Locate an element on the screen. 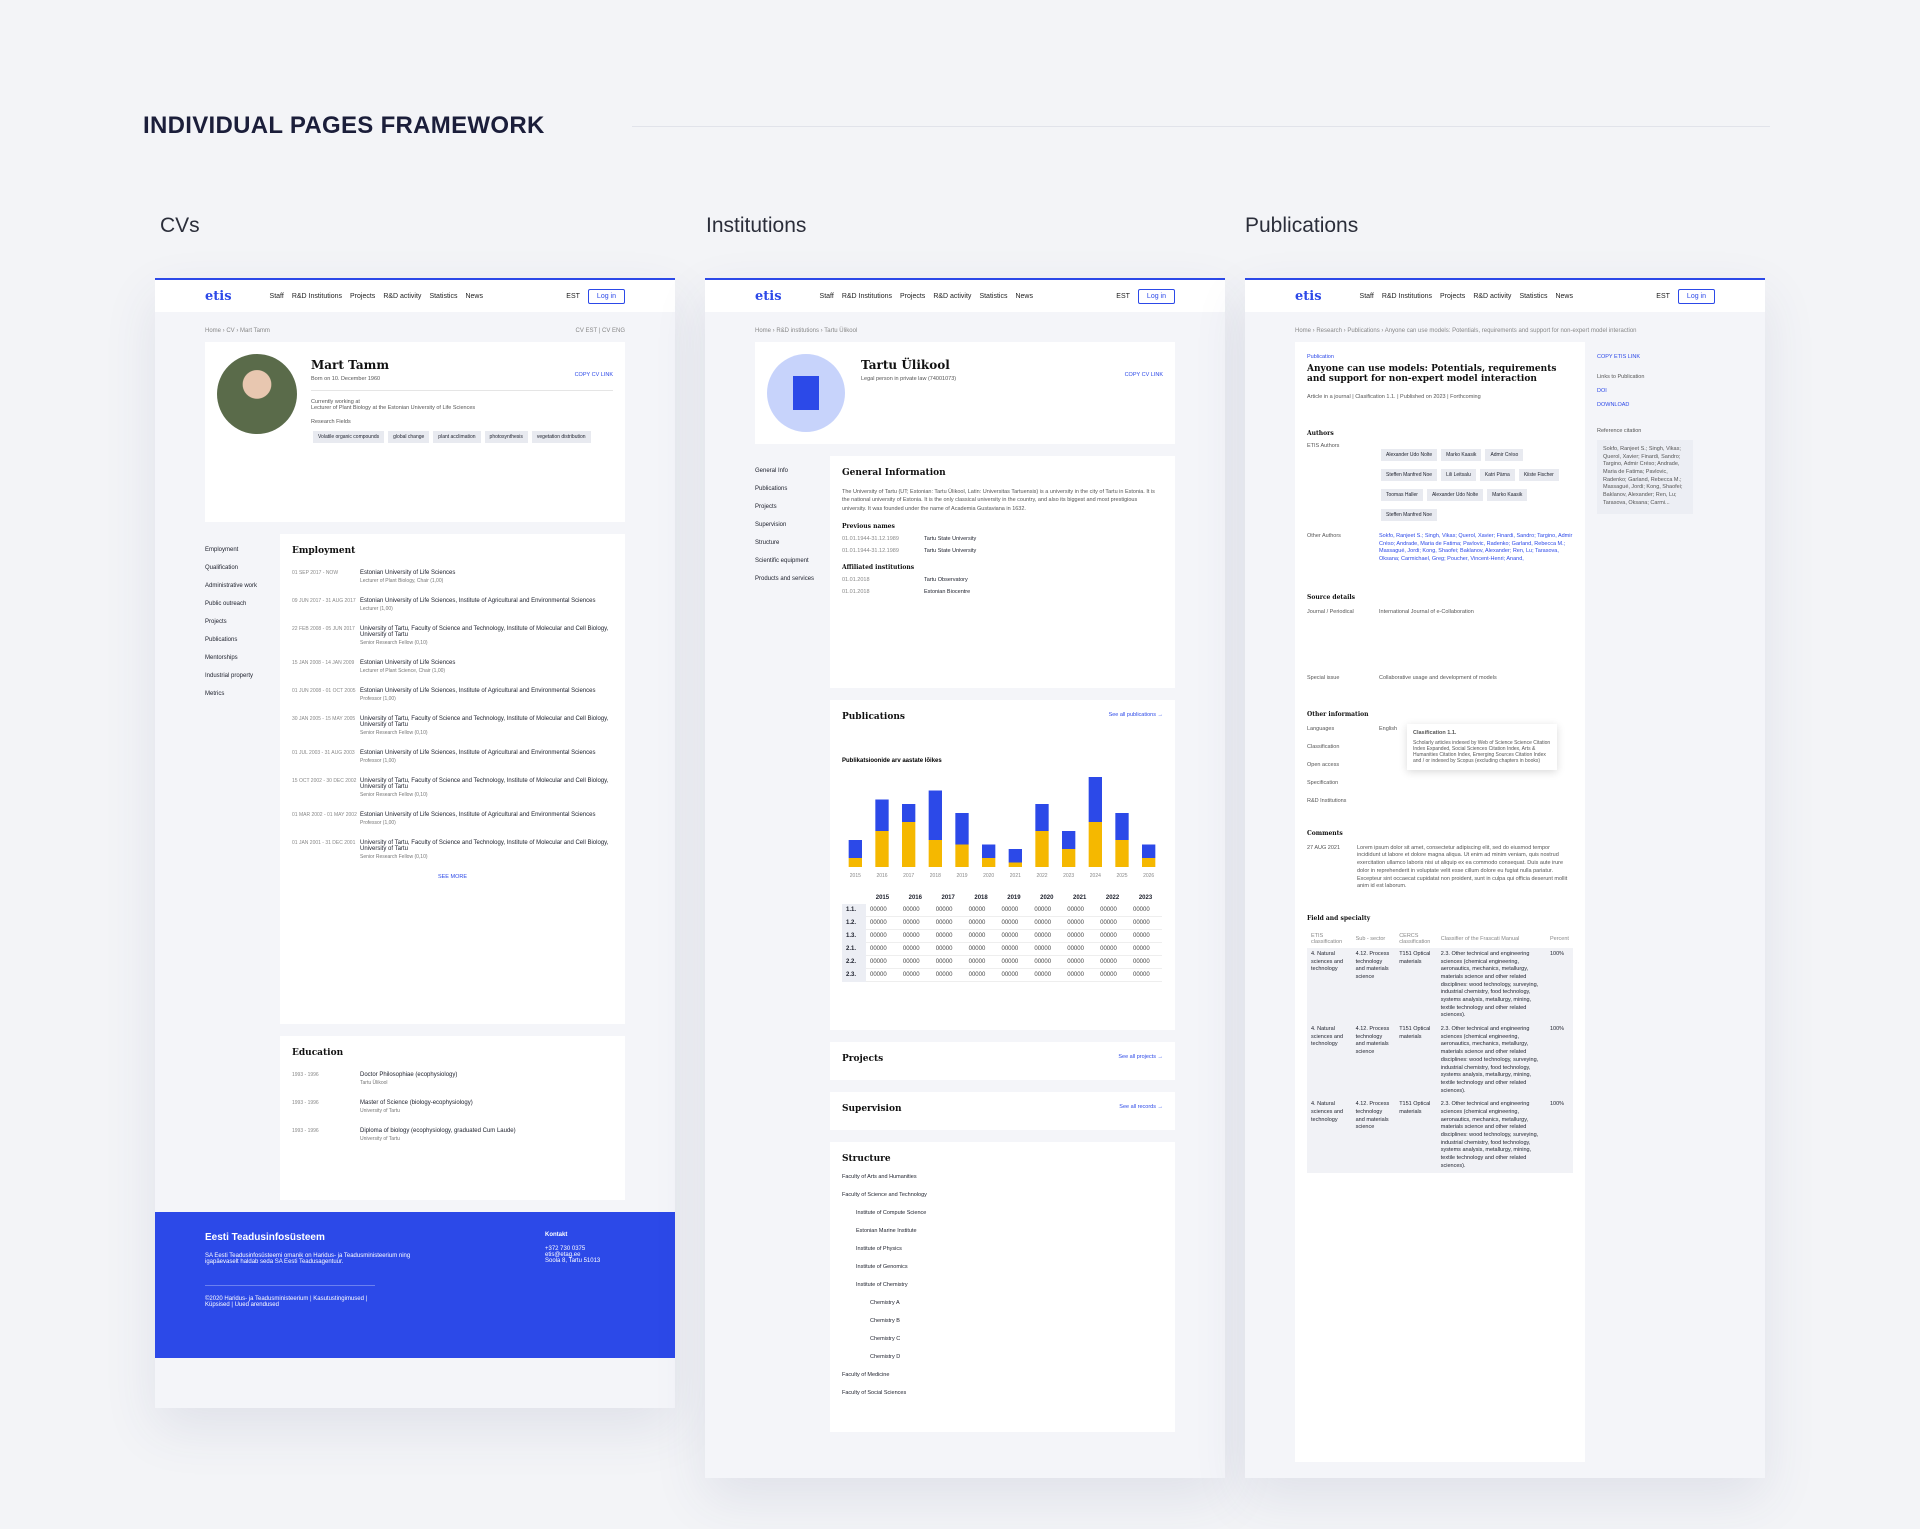 The height and width of the screenshot is (1529, 1920). side-nav-item: Structure is located at coordinates (784, 543).